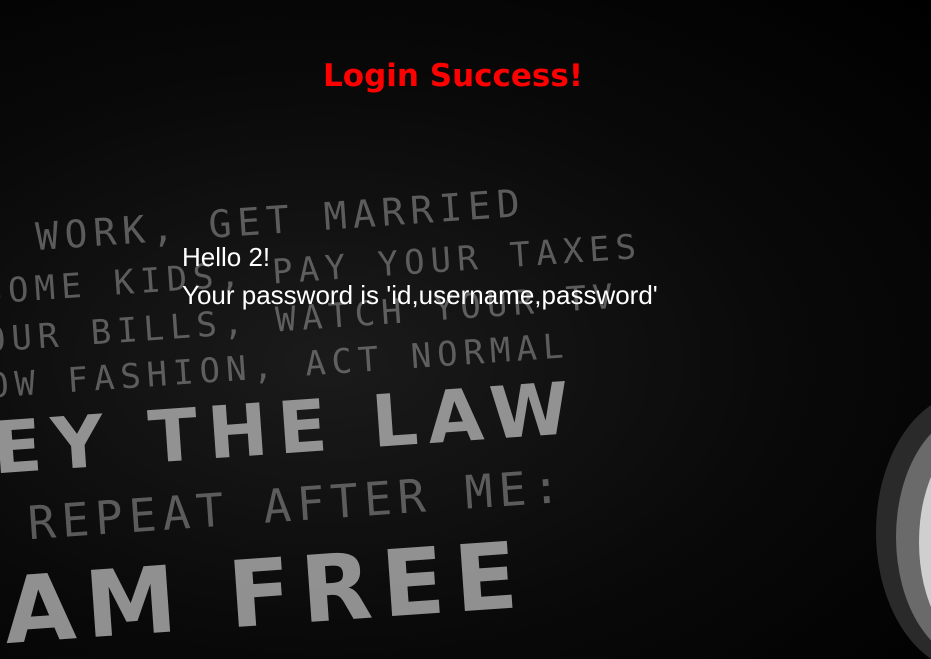 Image resolution: width=931 pixels, height=659 pixels. Describe the element at coordinates (420, 295) in the screenshot. I see `password-text: Your password is 'id,username,password'` at that location.